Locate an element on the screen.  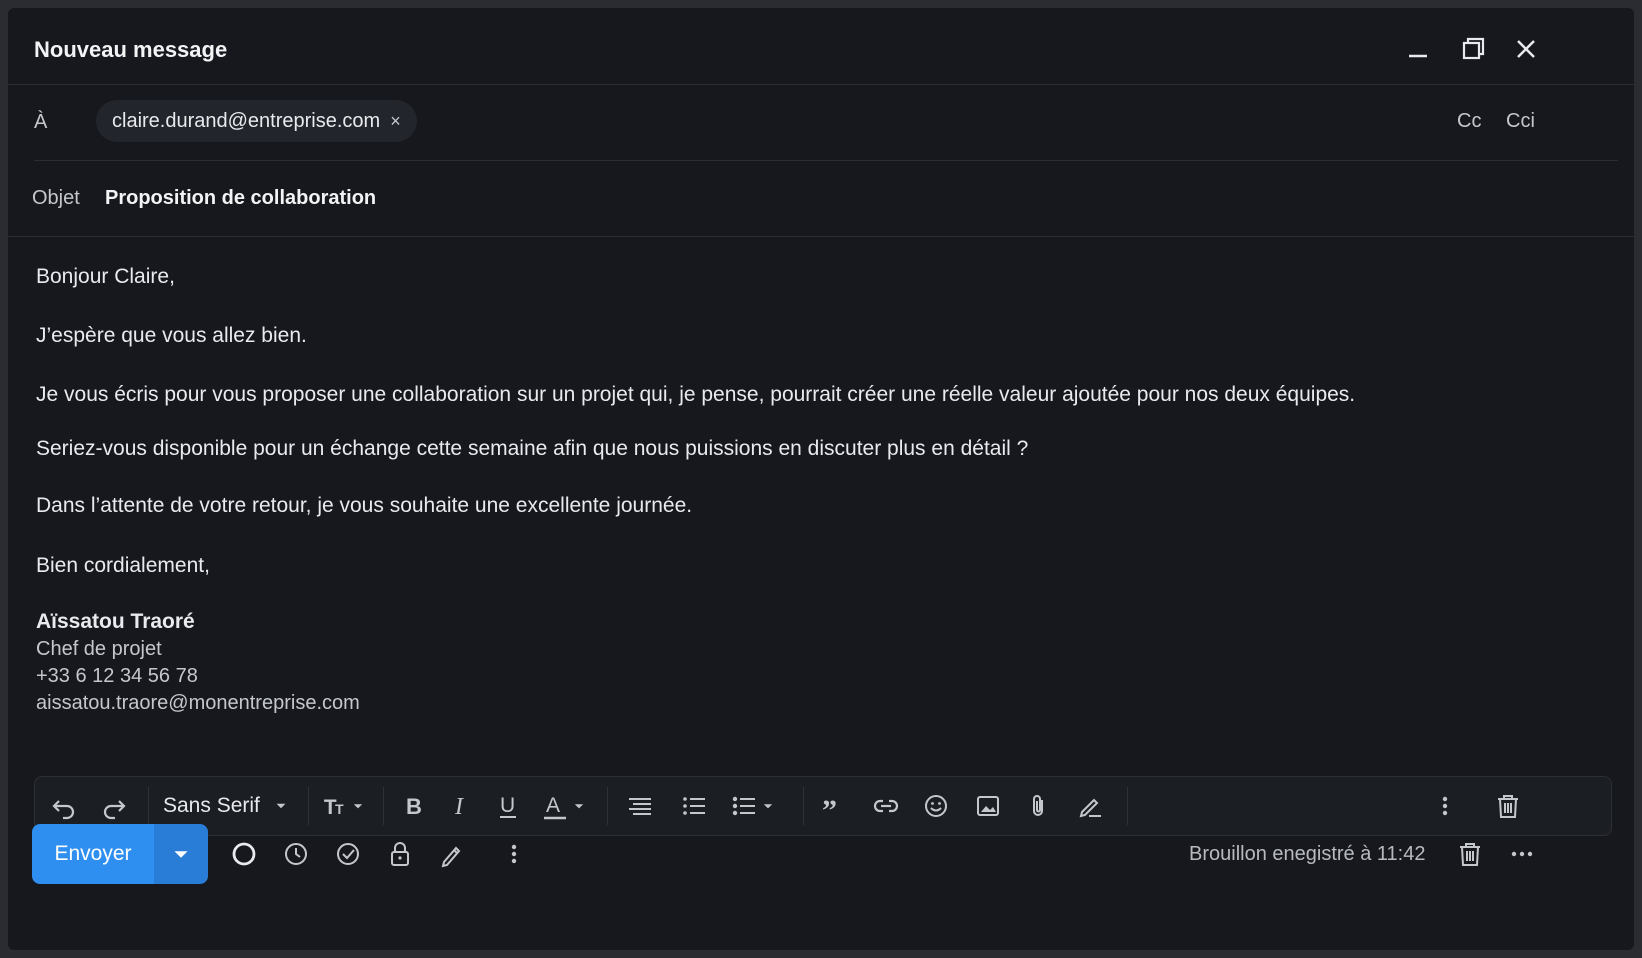
signature-phone: +33 6 12 34 56 78 is located at coordinates (117, 676).